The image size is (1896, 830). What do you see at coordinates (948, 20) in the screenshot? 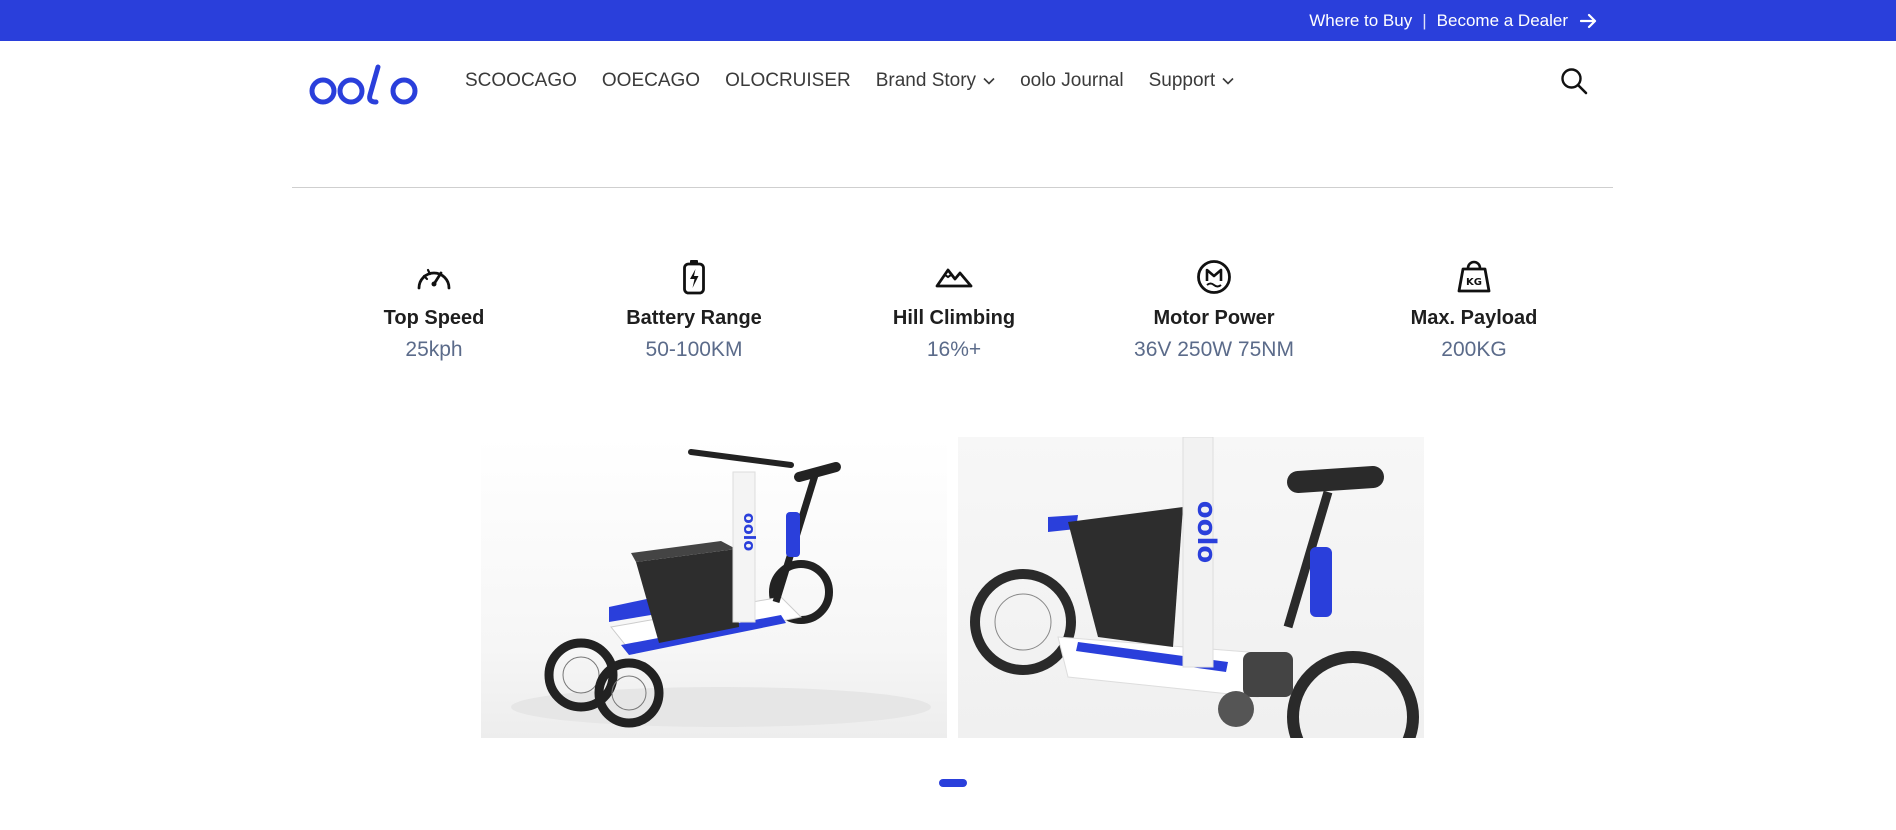
I see `top-bar: Where to Buy | Become a Dealer` at bounding box center [948, 20].